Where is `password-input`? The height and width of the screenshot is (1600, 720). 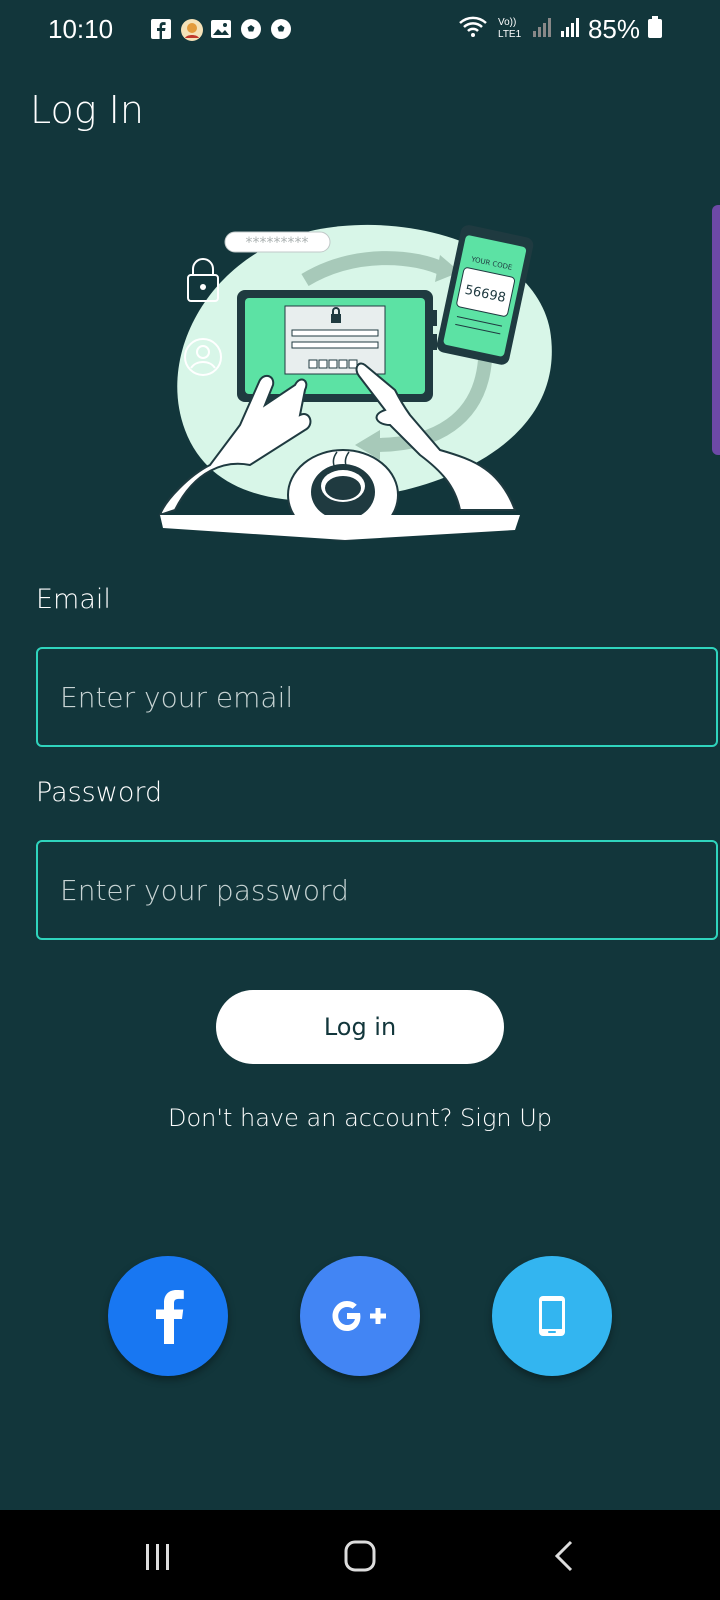 password-input is located at coordinates (377, 890).